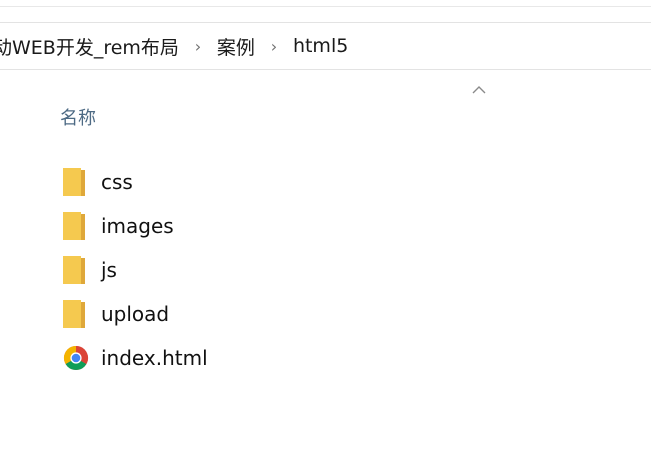 The image size is (651, 451). What do you see at coordinates (90, 46) in the screenshot?
I see `breadcrumb-item-mobile-web-rem: 动WEB开发_rem布局` at bounding box center [90, 46].